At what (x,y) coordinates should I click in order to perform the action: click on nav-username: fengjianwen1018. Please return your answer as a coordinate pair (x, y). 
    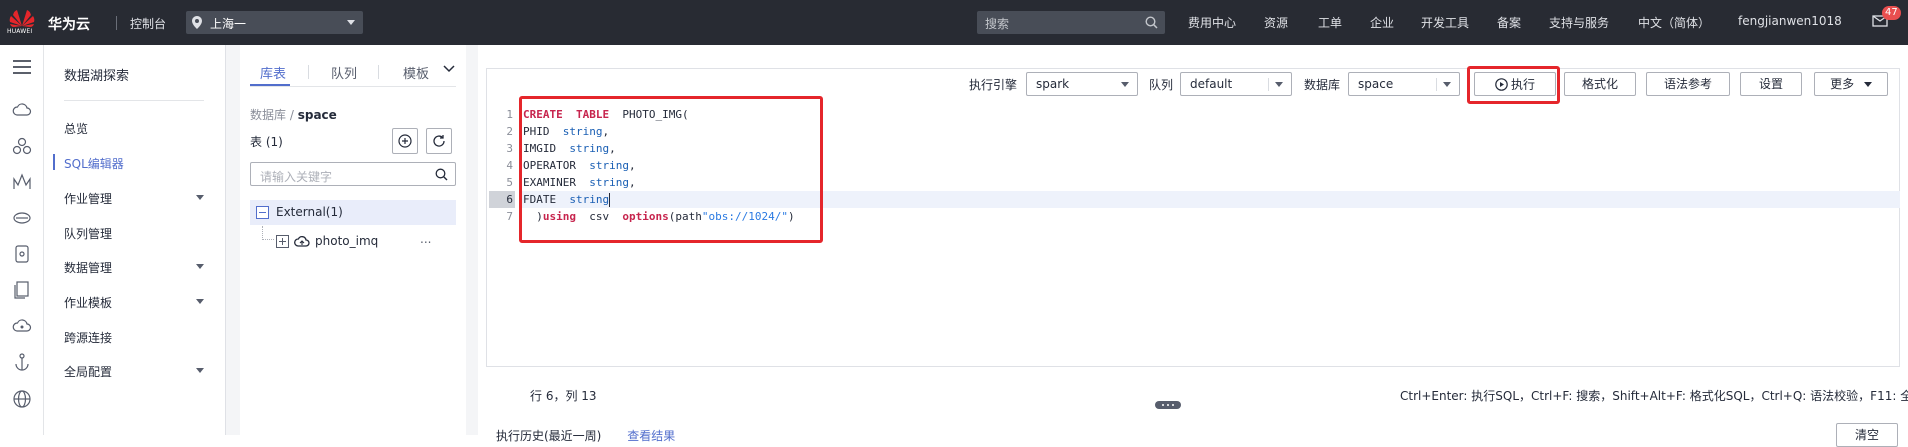
    Looking at the image, I should click on (1790, 21).